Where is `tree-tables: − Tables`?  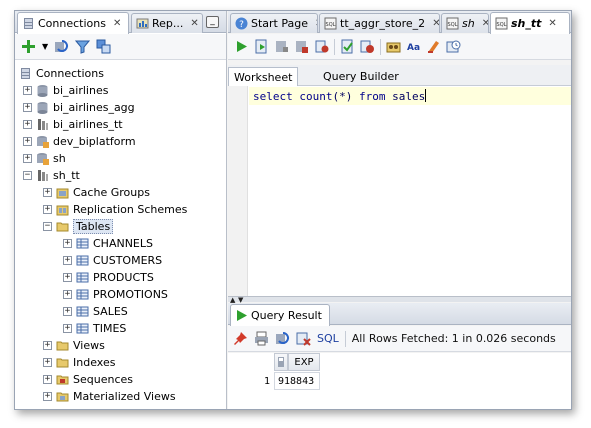 tree-tables: − Tables is located at coordinates (78, 226).